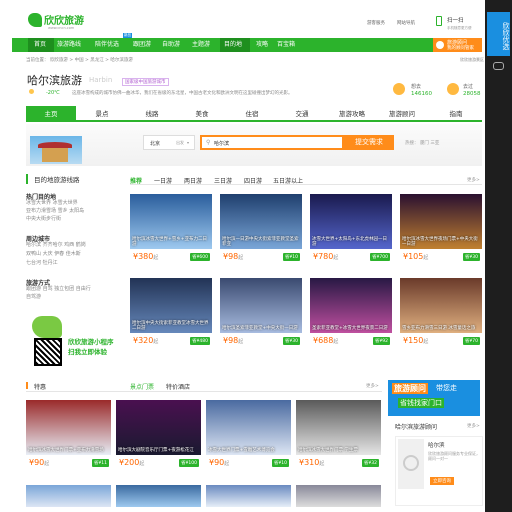 Image resolution: width=512 pixels, height=512 pixels. I want to click on from-select: 北京 出发 ▾, so click(169, 142).